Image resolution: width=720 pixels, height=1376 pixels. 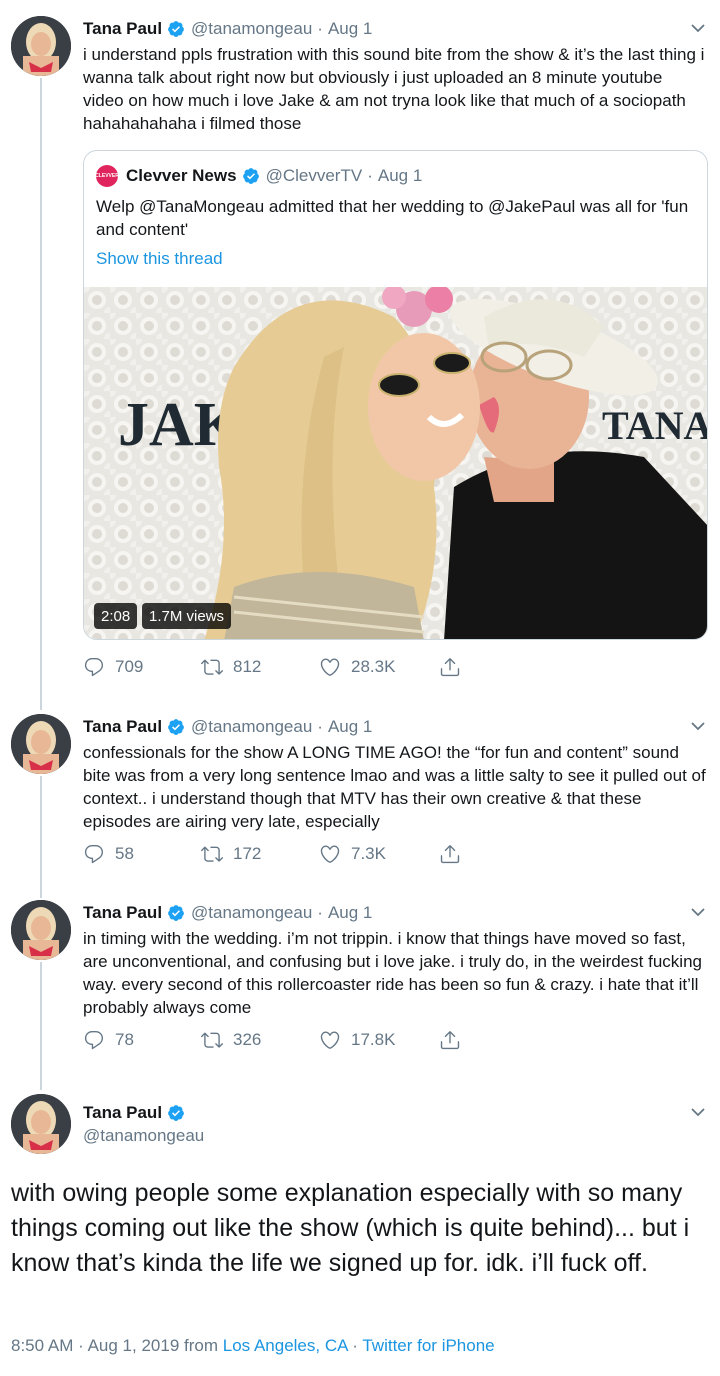 I want to click on display-name: Clevver News, so click(x=181, y=175).